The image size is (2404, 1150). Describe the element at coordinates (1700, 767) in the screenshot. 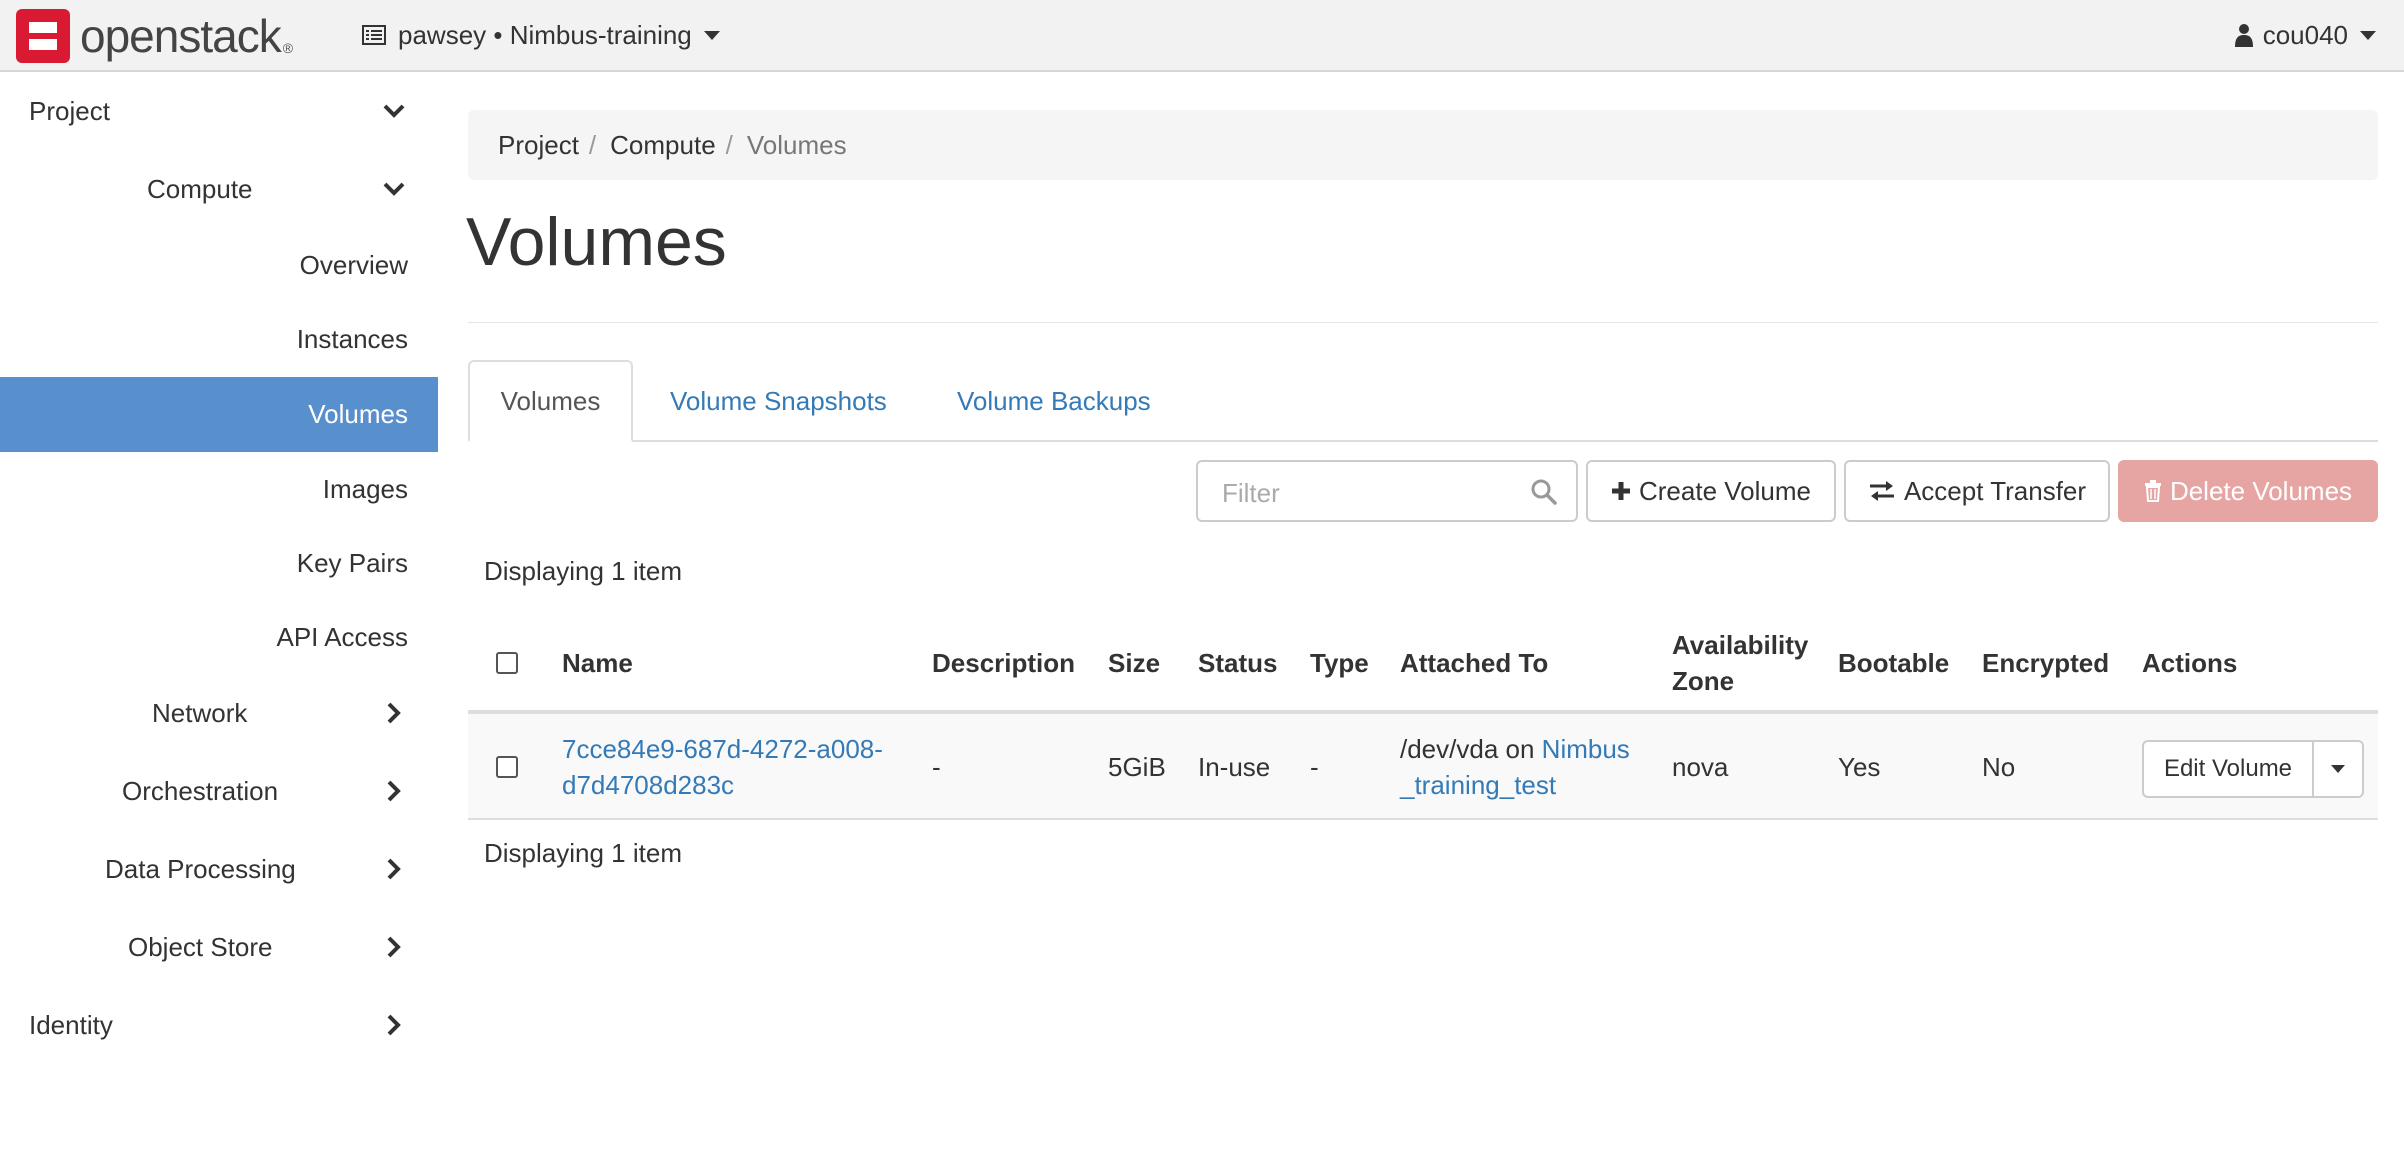

I see `volume-availability-zone: nova` at that location.